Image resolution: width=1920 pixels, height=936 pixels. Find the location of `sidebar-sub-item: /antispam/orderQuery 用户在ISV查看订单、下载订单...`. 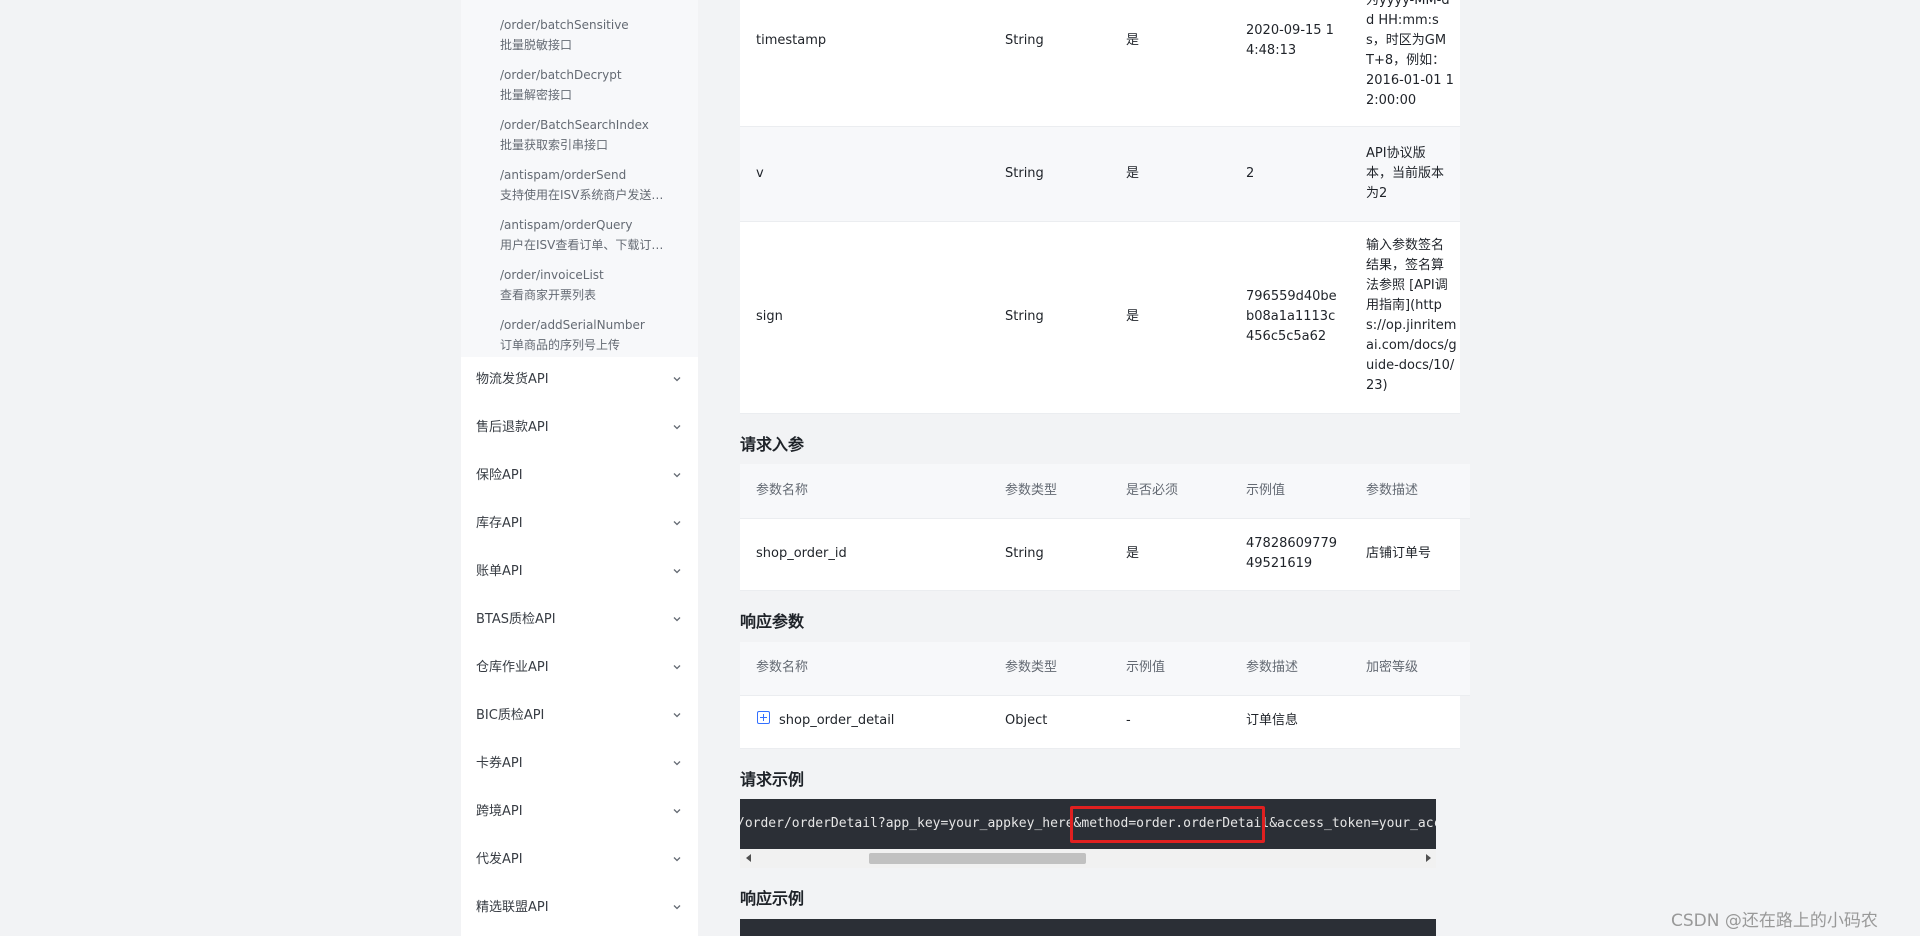

sidebar-sub-item: /antispam/orderQuery 用户在ISV查看订单、下载订单... is located at coordinates (595, 235).